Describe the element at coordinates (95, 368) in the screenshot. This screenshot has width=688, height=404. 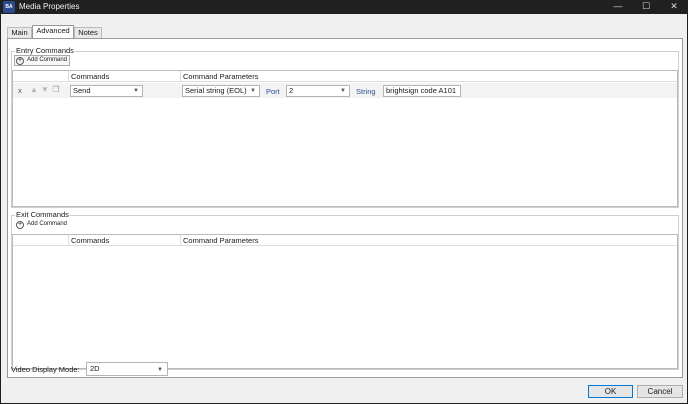
I see `video-display-mode-value: 2D` at that location.